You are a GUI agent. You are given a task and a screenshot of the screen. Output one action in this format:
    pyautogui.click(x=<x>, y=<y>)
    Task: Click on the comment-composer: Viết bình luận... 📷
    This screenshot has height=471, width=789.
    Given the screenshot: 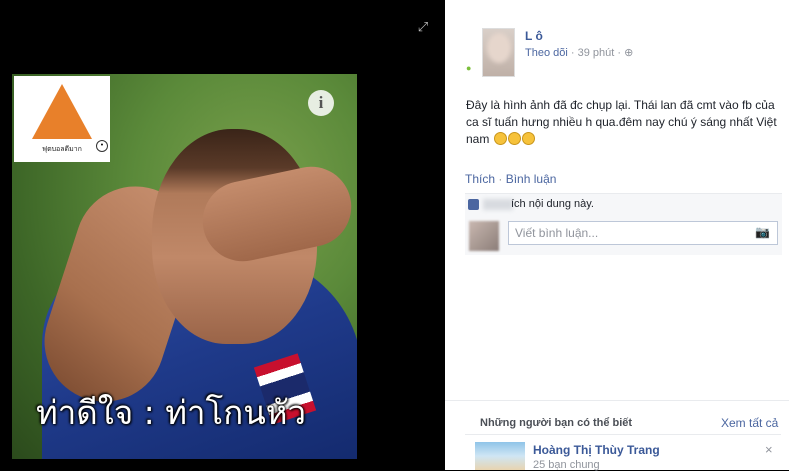 What is the action you would take?
    pyautogui.click(x=623, y=235)
    